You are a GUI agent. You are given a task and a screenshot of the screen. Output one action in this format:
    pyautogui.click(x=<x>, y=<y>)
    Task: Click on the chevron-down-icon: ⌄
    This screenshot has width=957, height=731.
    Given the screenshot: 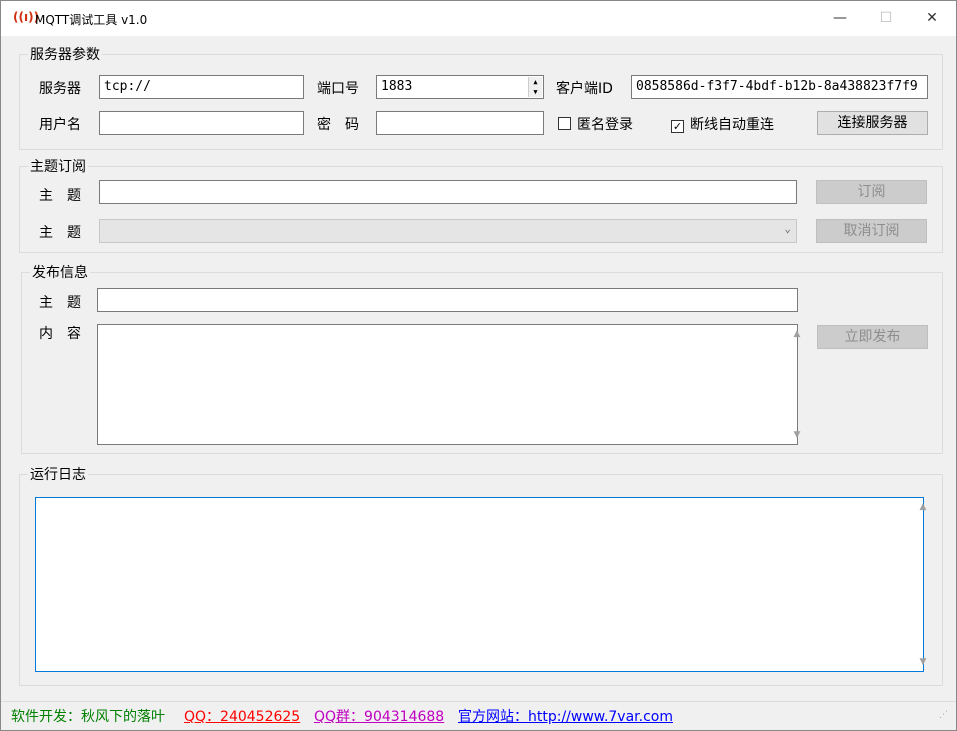 What is the action you would take?
    pyautogui.click(x=787, y=228)
    